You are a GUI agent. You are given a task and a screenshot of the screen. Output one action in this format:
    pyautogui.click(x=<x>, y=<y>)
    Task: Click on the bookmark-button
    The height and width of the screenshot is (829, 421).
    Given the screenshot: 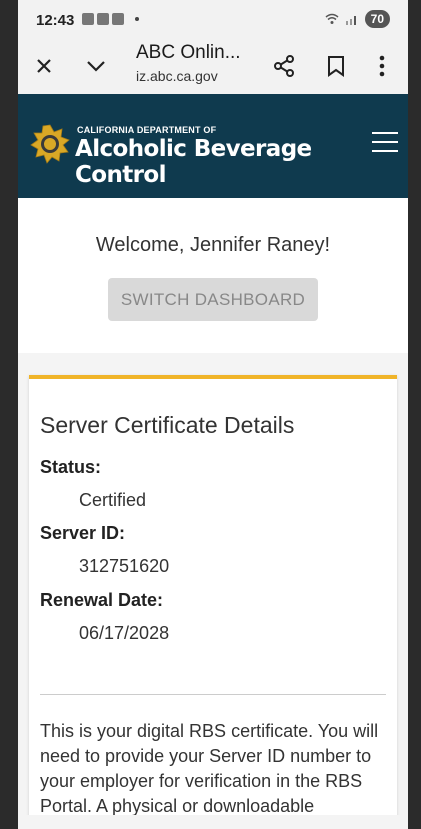 What is the action you would take?
    pyautogui.click(x=336, y=66)
    